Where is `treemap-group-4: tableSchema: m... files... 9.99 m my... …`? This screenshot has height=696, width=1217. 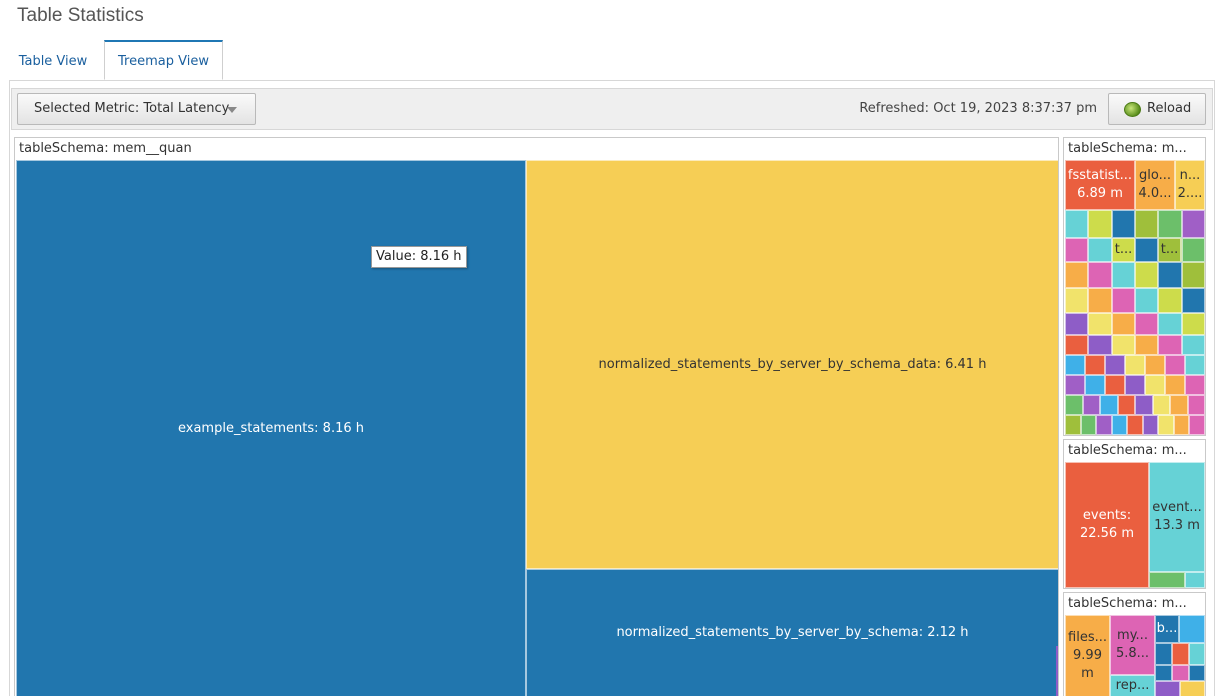
treemap-group-4: tableSchema: m... files... 9.99 m my... … is located at coordinates (1134, 644).